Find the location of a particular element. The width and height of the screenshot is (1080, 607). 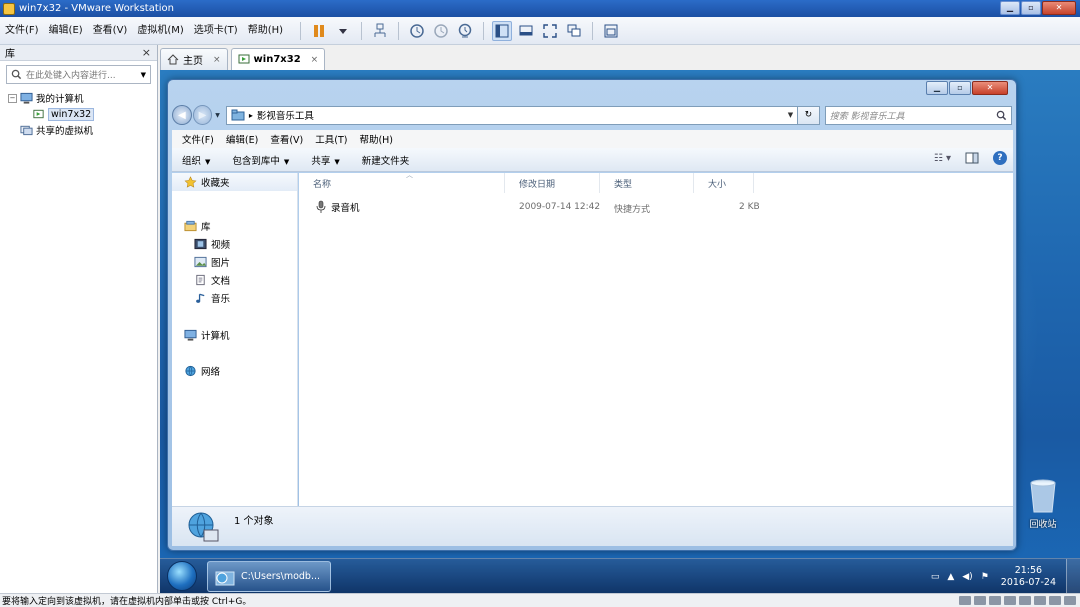

clock: 21:56 2016-07-24 is located at coordinates (1028, 577).